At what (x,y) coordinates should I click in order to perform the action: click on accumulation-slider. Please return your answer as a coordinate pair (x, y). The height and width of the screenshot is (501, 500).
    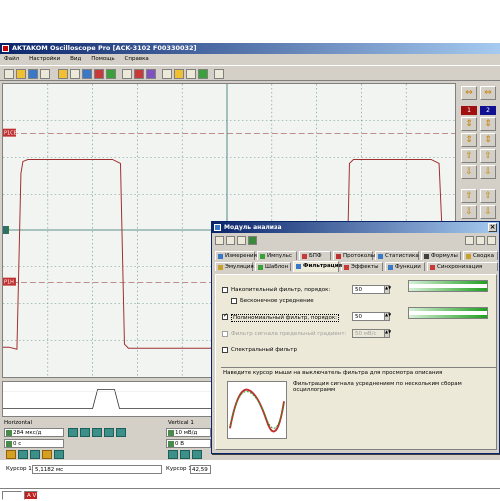
    Looking at the image, I should click on (448, 286).